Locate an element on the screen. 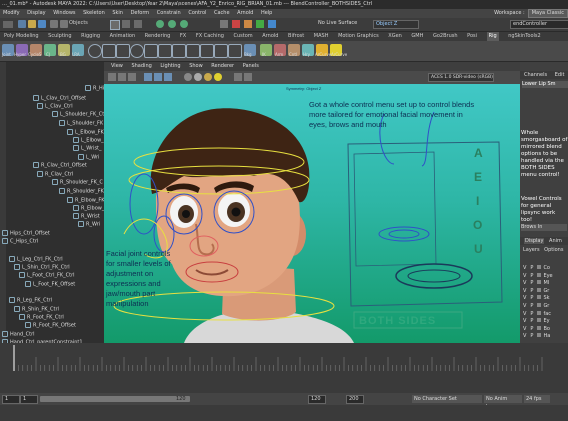 The height and width of the screenshot is (421, 568). snap-grid-icon is located at coordinates (160, 24).